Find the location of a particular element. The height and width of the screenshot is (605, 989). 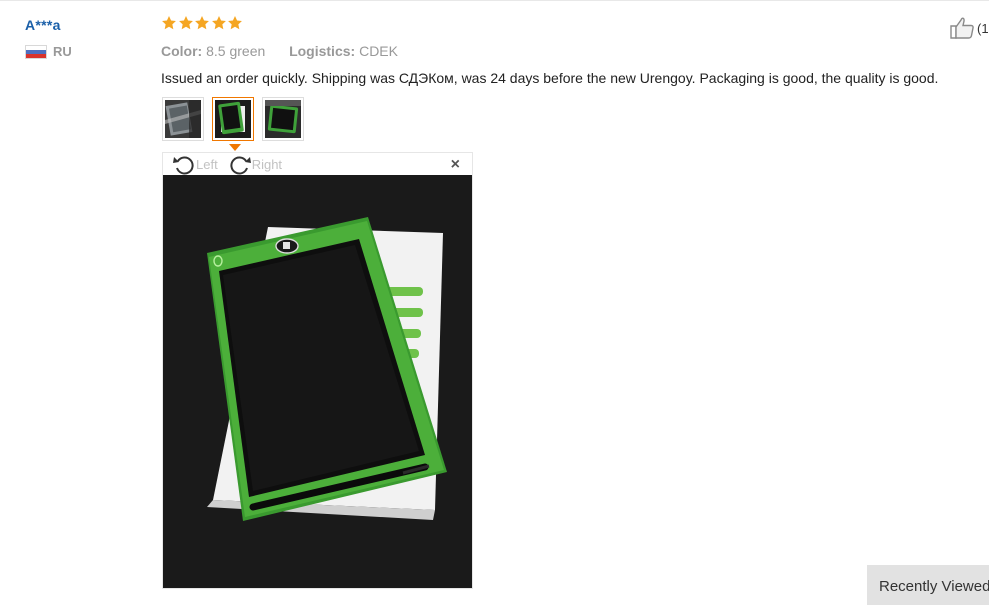

color-label: Color: is located at coordinates (182, 51).